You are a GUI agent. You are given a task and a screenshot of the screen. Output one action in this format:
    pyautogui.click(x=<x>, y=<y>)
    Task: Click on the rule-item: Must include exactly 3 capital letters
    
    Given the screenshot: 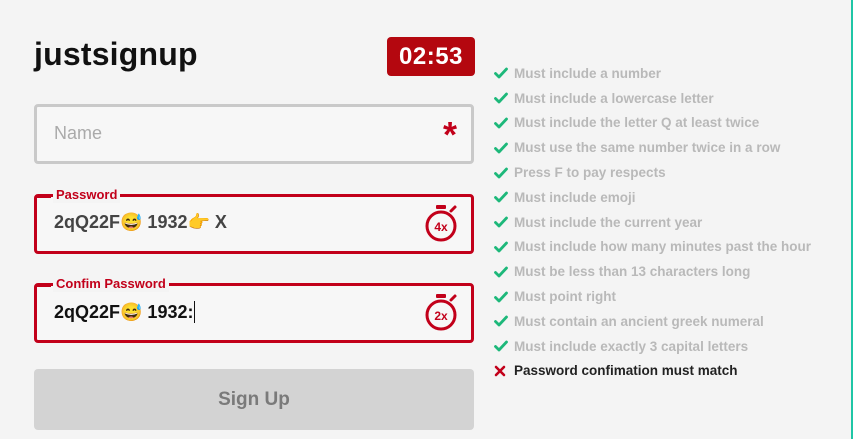 What is the action you would take?
    pyautogui.click(x=669, y=346)
    